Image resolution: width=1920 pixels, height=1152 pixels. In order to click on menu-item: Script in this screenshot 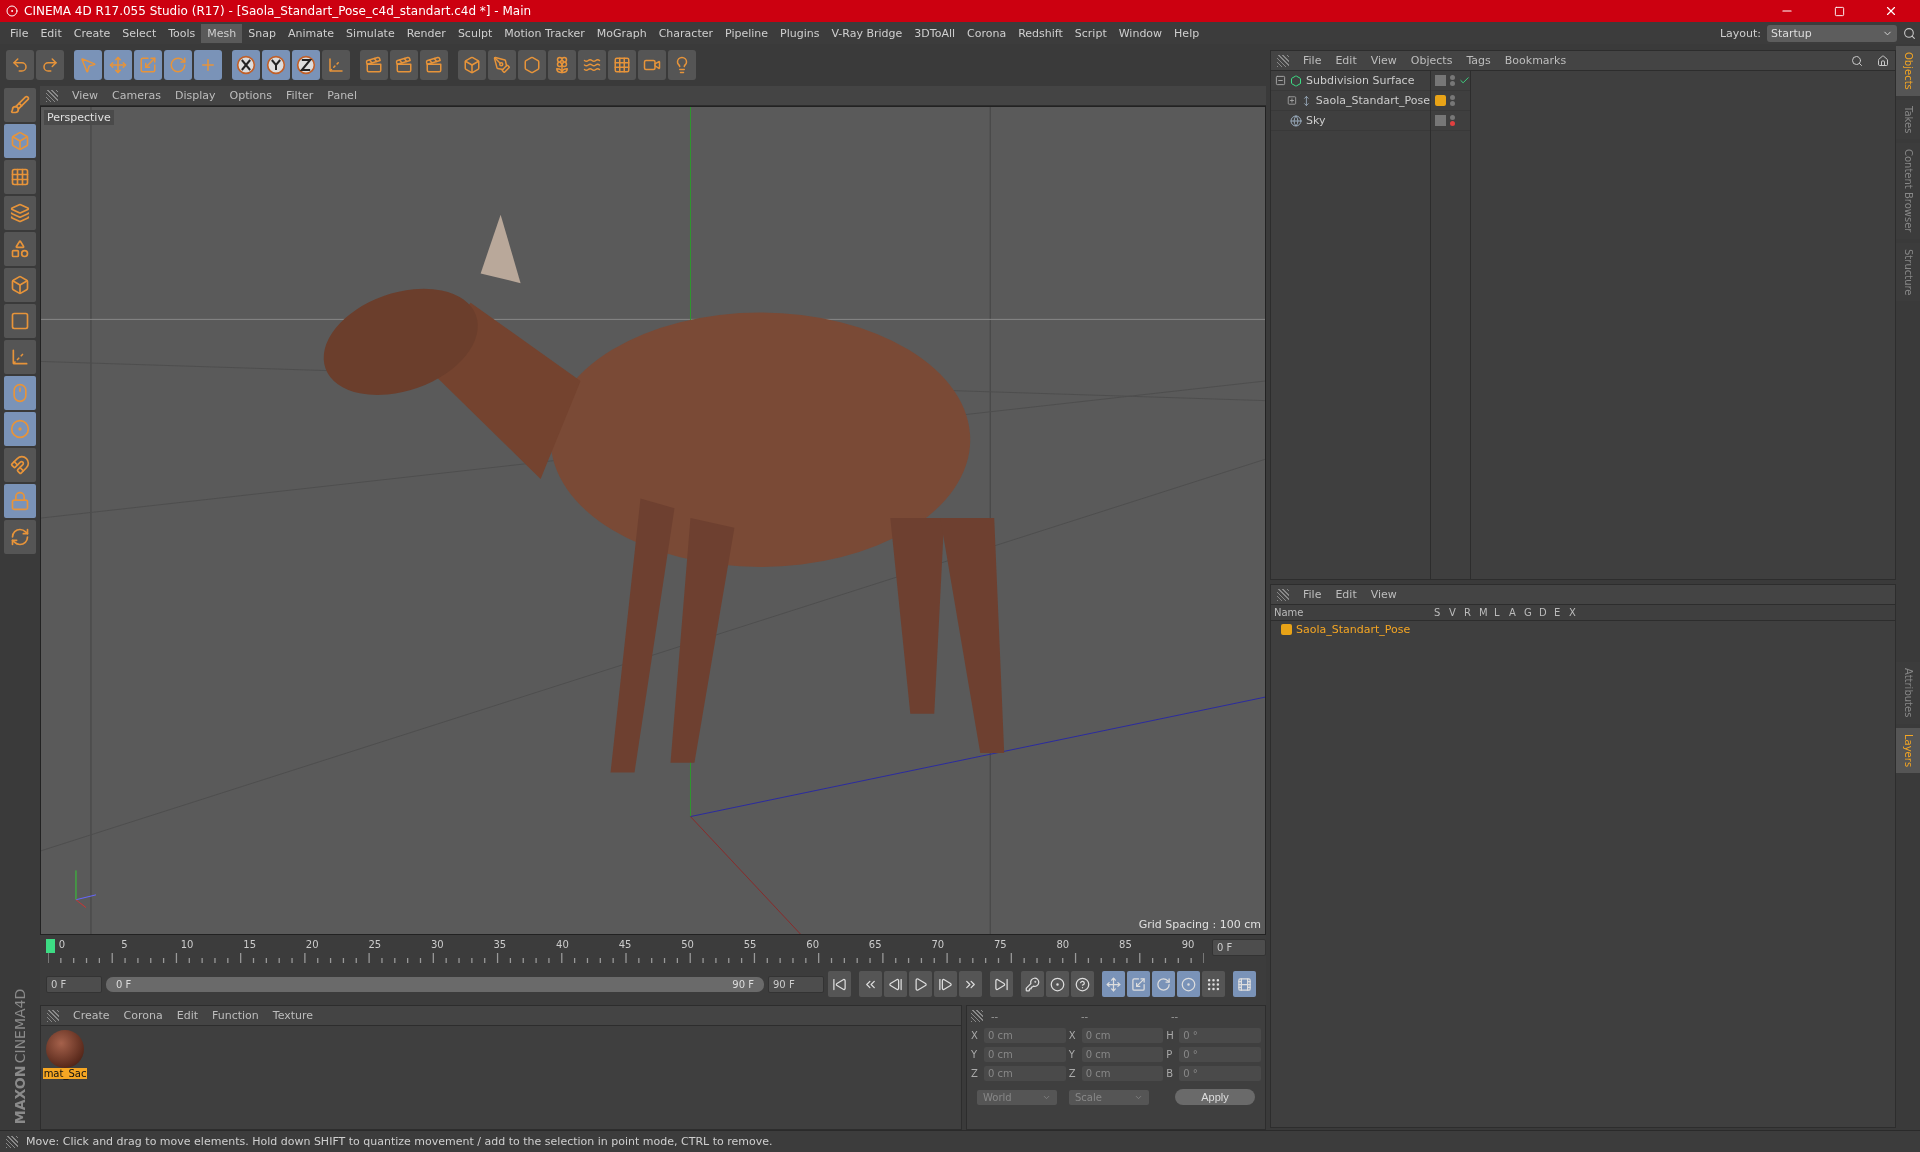, I will do `click(1090, 33)`.